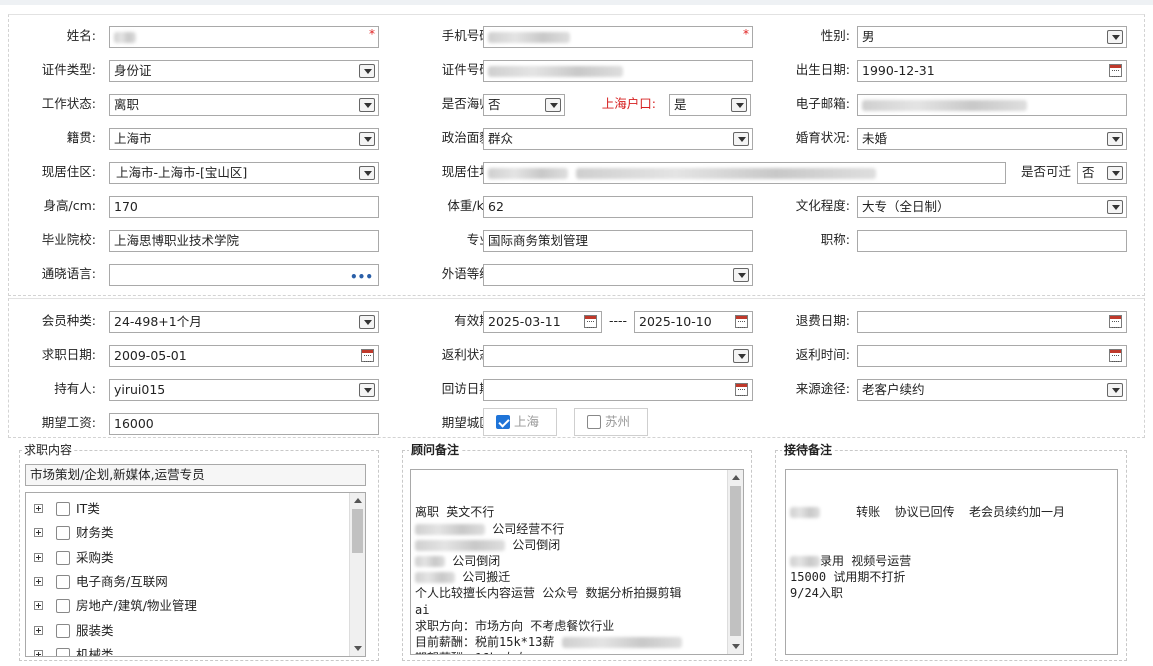  Describe the element at coordinates (618, 421) in the screenshot. I see `city-option-label: 苏州` at that location.